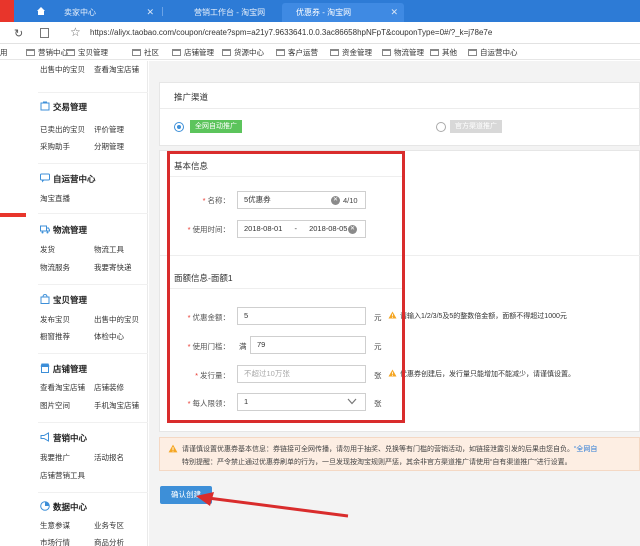 The height and width of the screenshot is (546, 640). Describe the element at coordinates (55, 405) in the screenshot. I see `sidebar-link: 图片空间` at that location.